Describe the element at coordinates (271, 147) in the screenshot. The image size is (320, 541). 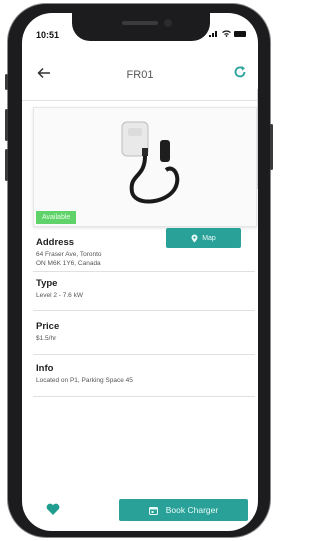
I see `phone-power-button` at that location.